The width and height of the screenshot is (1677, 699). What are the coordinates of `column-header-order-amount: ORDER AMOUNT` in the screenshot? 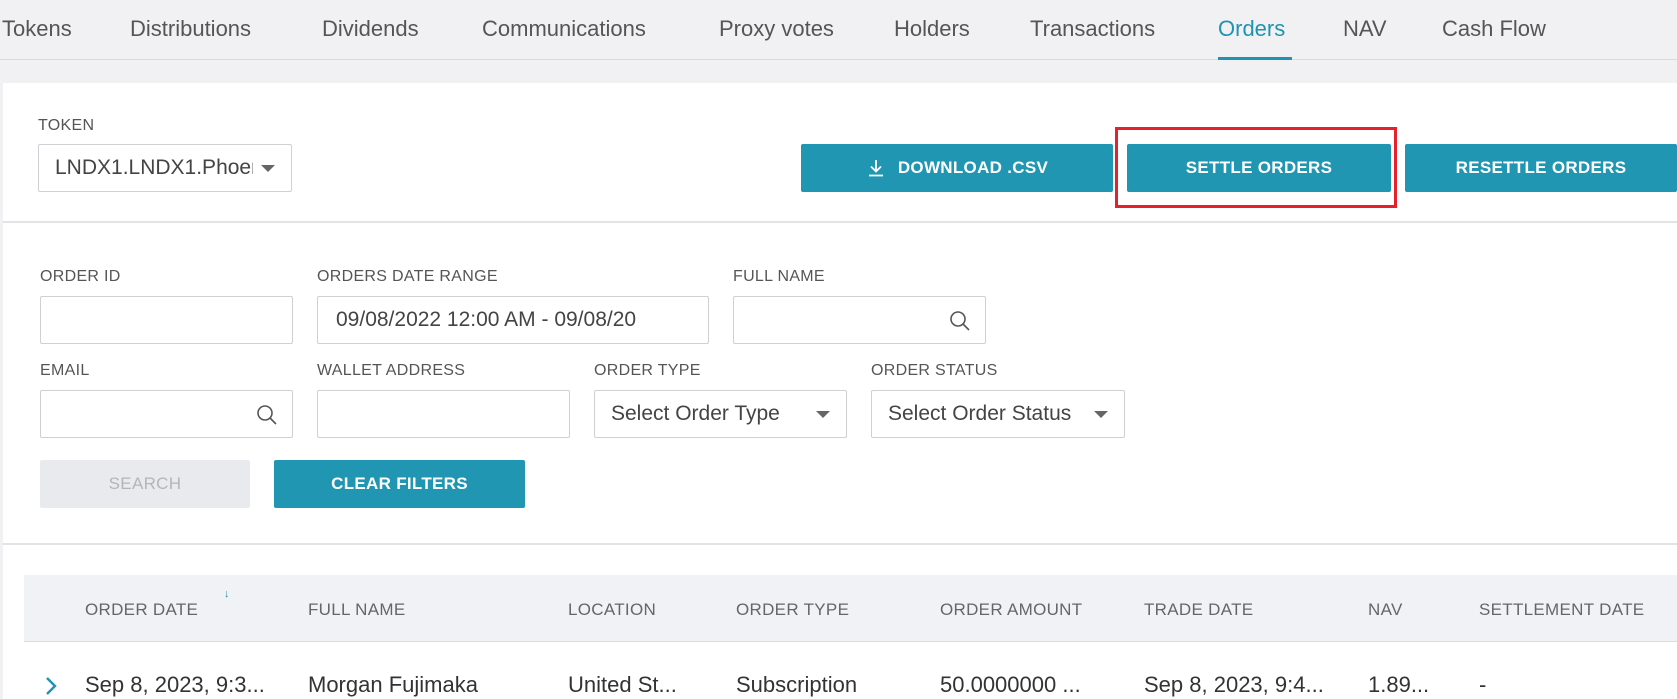 It's located at (1011, 610).